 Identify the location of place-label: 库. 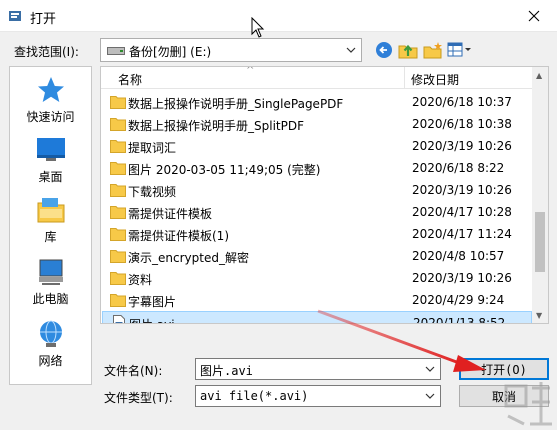
(50, 237).